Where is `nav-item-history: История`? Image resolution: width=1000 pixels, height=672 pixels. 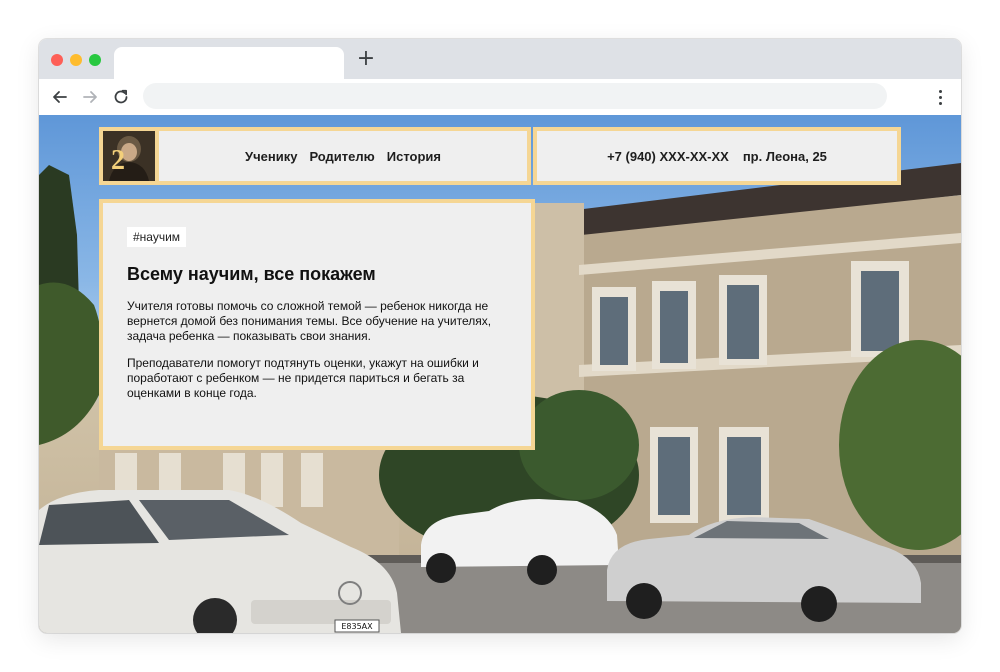
nav-item-history: История is located at coordinates (414, 156).